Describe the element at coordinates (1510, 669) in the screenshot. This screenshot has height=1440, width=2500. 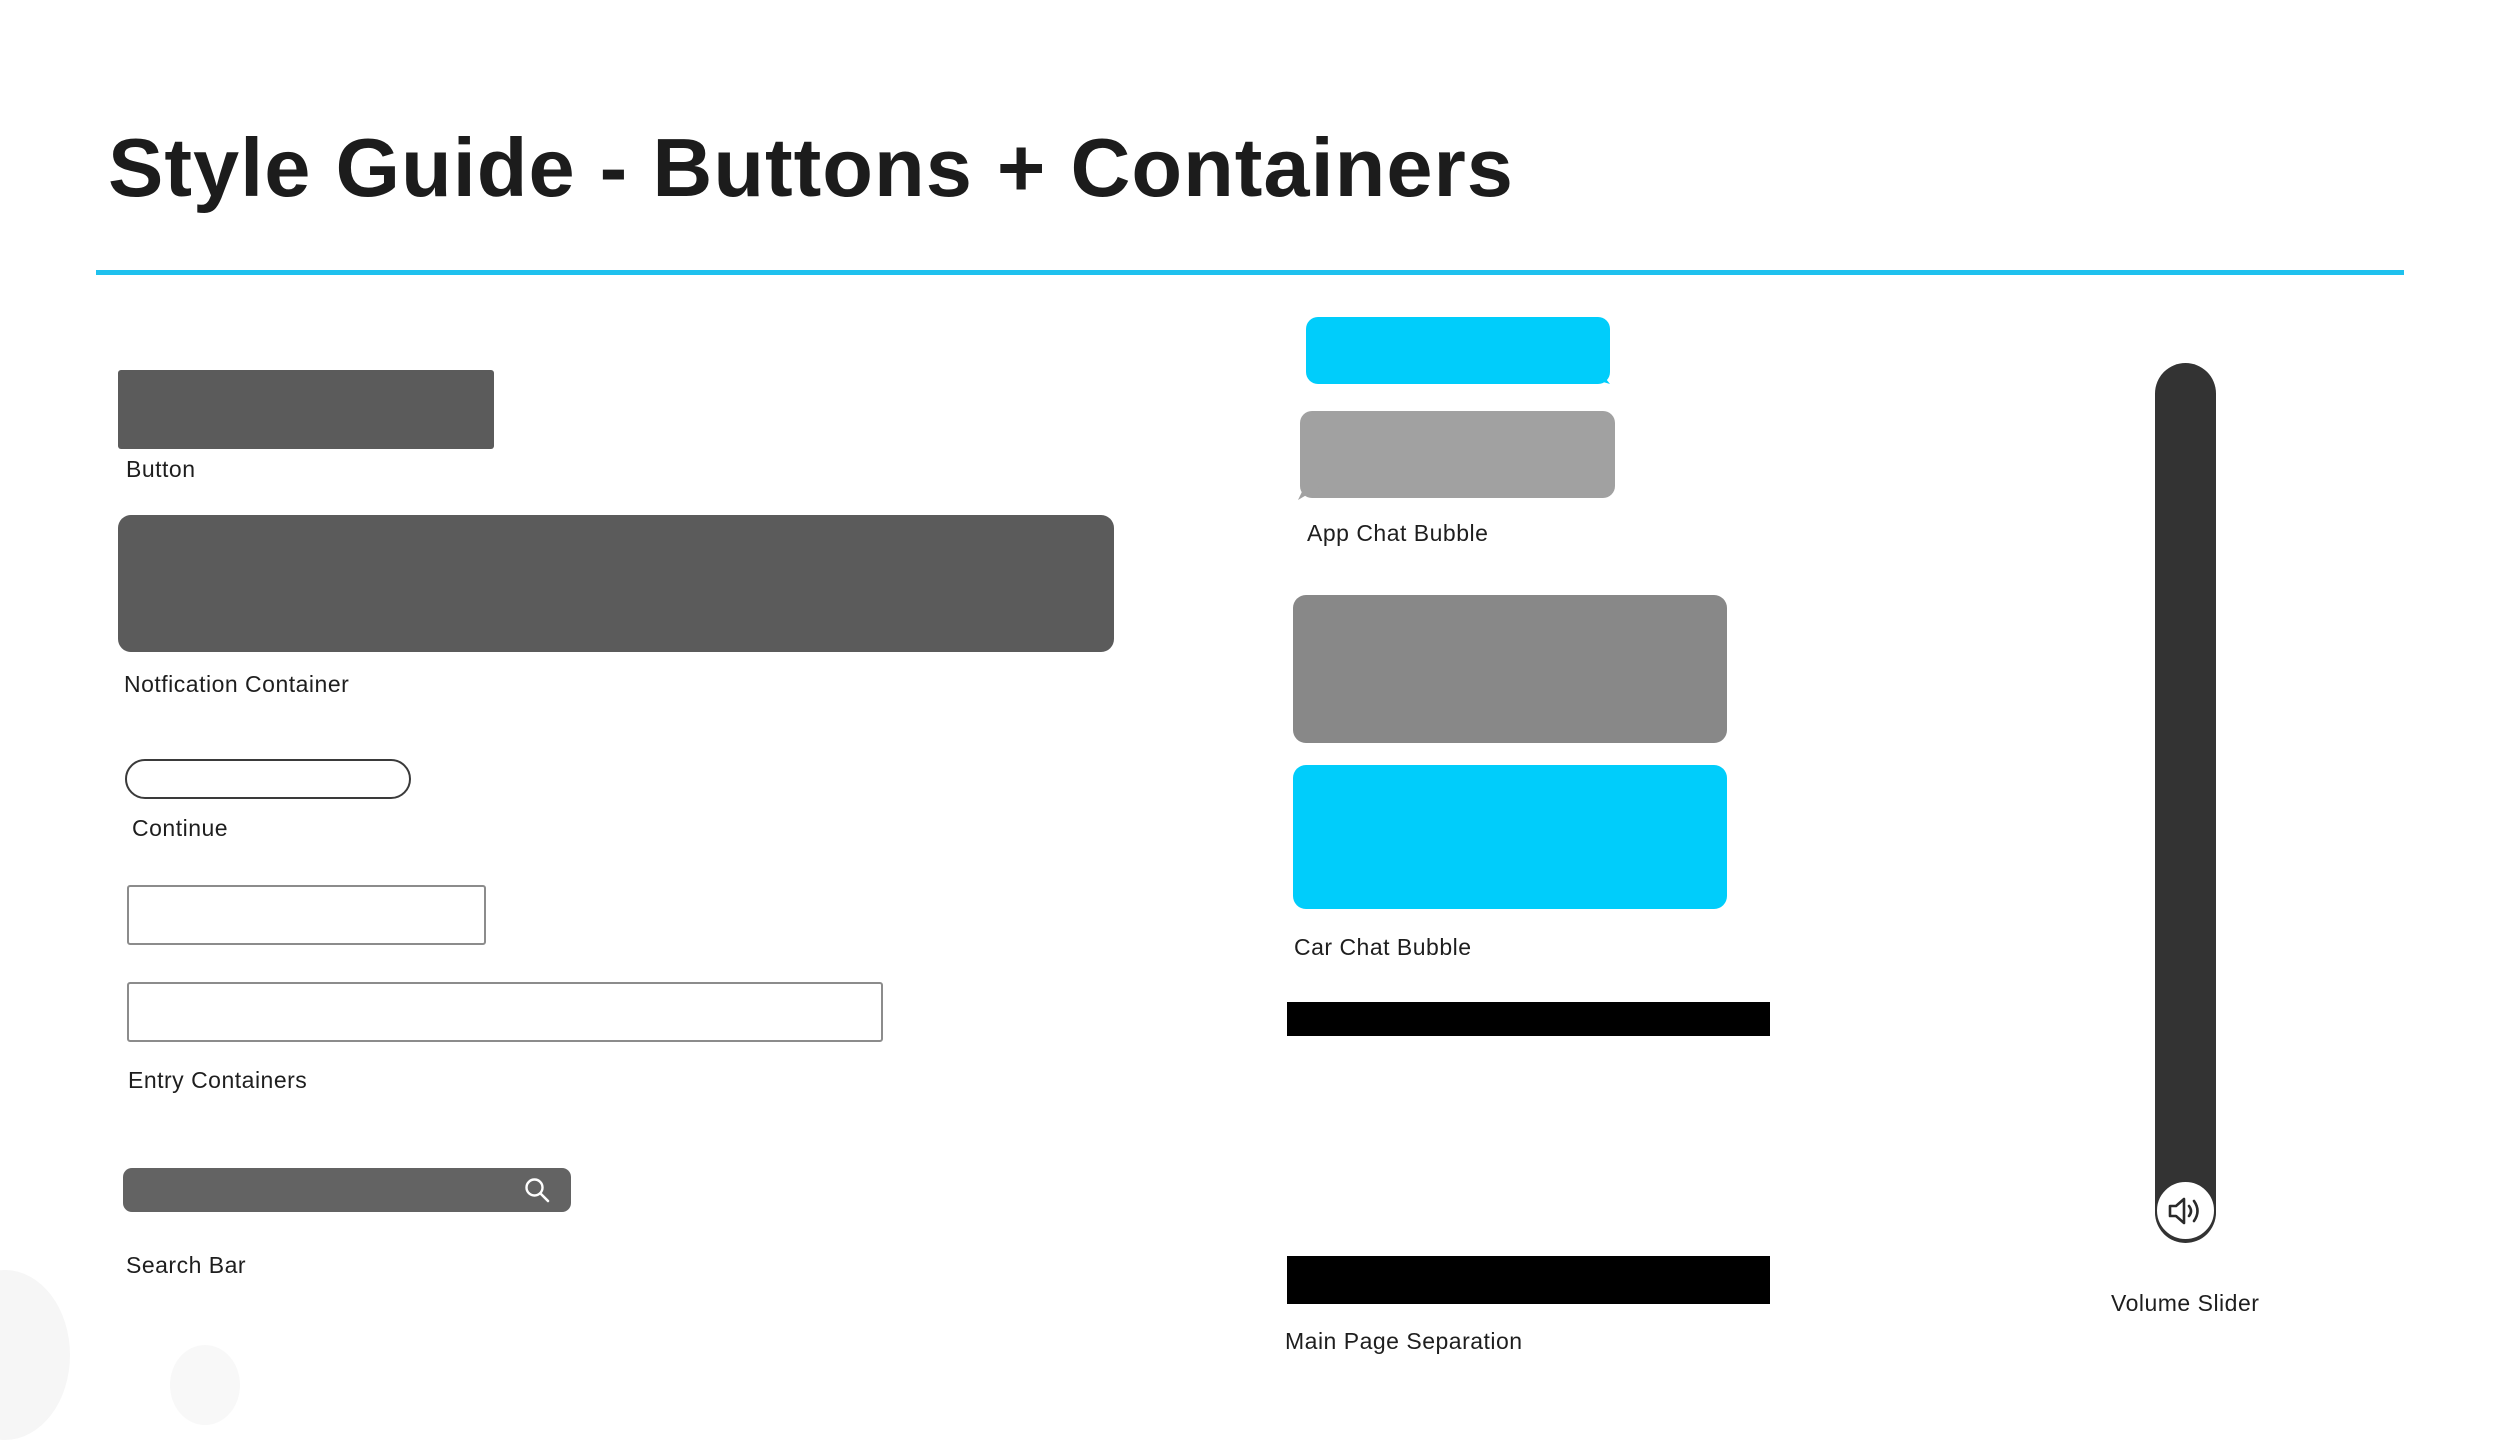
I see `car-chat-bubble-gray` at that location.